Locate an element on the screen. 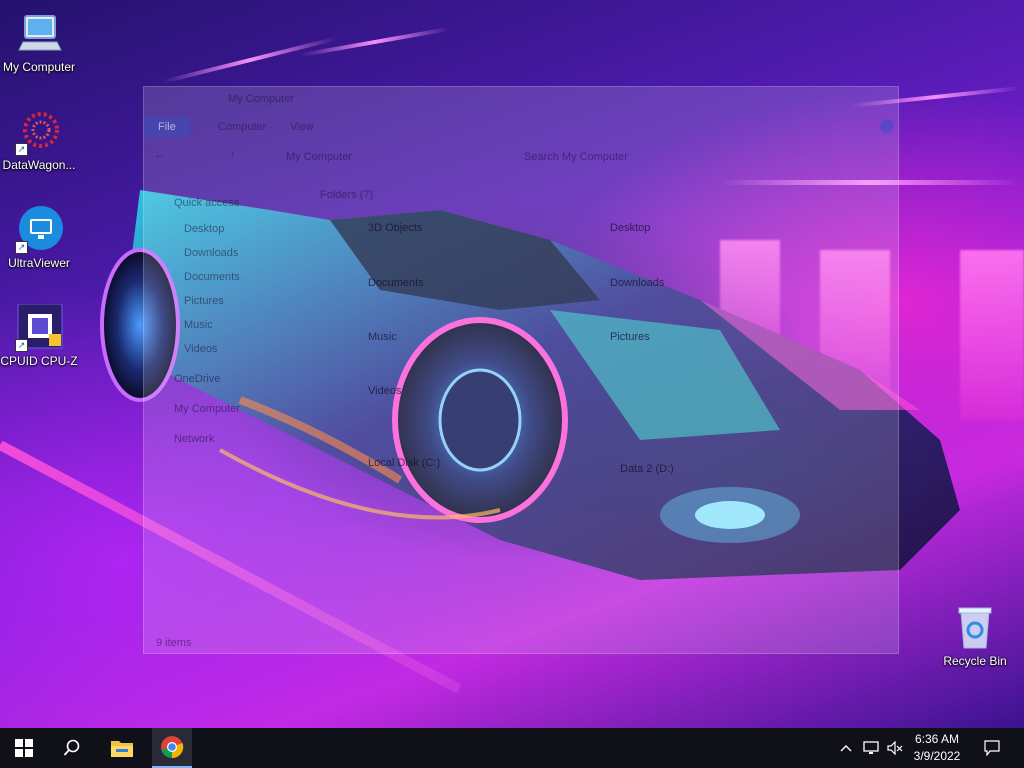  computer-icon is located at coordinates (39, 34).